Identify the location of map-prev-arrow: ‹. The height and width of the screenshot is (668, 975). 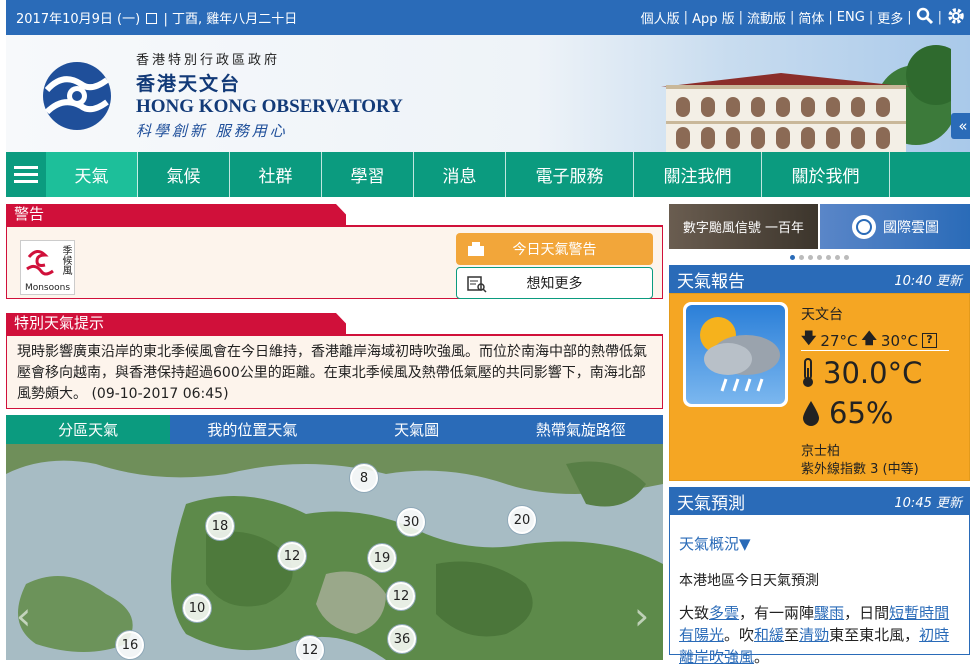
(23, 616).